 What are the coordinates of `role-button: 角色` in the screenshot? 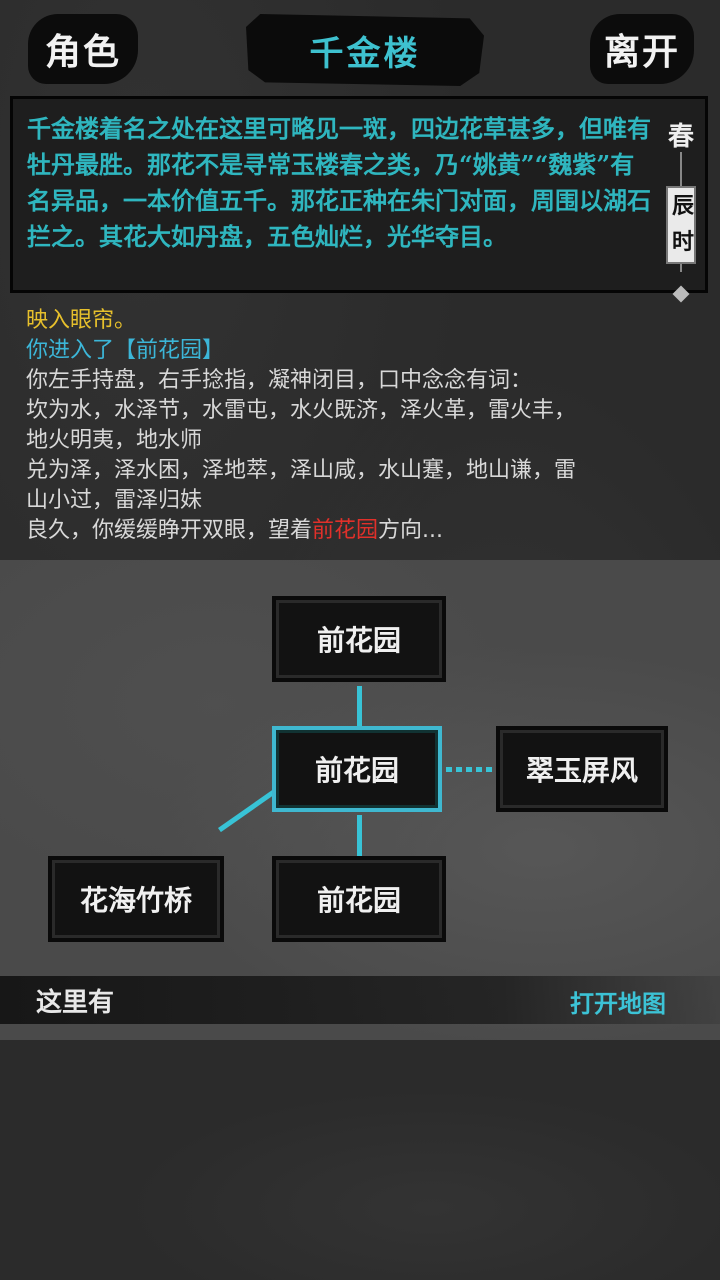 It's located at (83, 49).